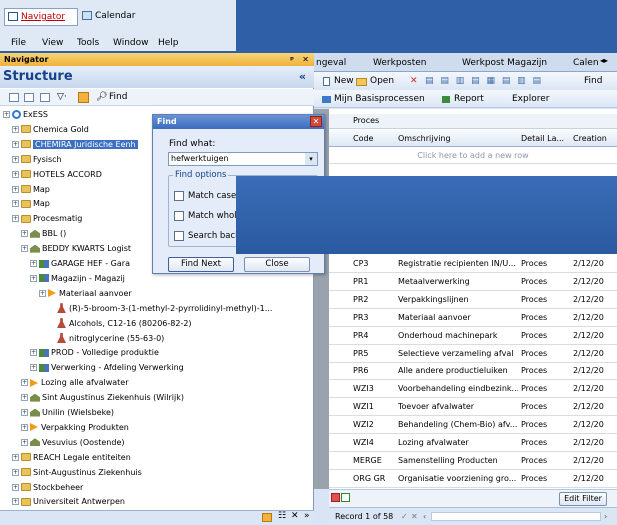 The width and height of the screenshot is (617, 525). Describe the element at coordinates (604, 60) in the screenshot. I see `tab-scroll-icon: ◂▸` at that location.